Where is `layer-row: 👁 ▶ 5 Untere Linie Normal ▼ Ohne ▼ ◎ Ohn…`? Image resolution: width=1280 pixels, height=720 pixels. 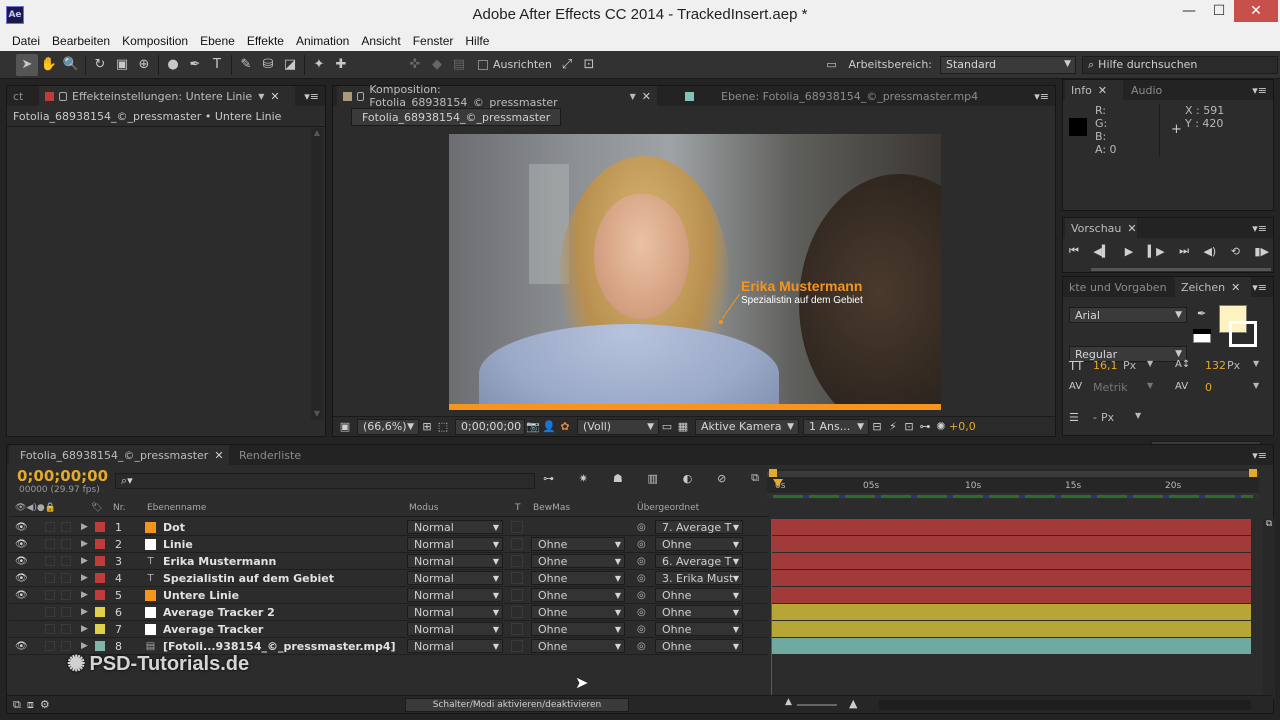 layer-row: 👁 ▶ 5 Untere Linie Normal ▼ Ohne ▼ ◎ Ohn… is located at coordinates (388, 595).